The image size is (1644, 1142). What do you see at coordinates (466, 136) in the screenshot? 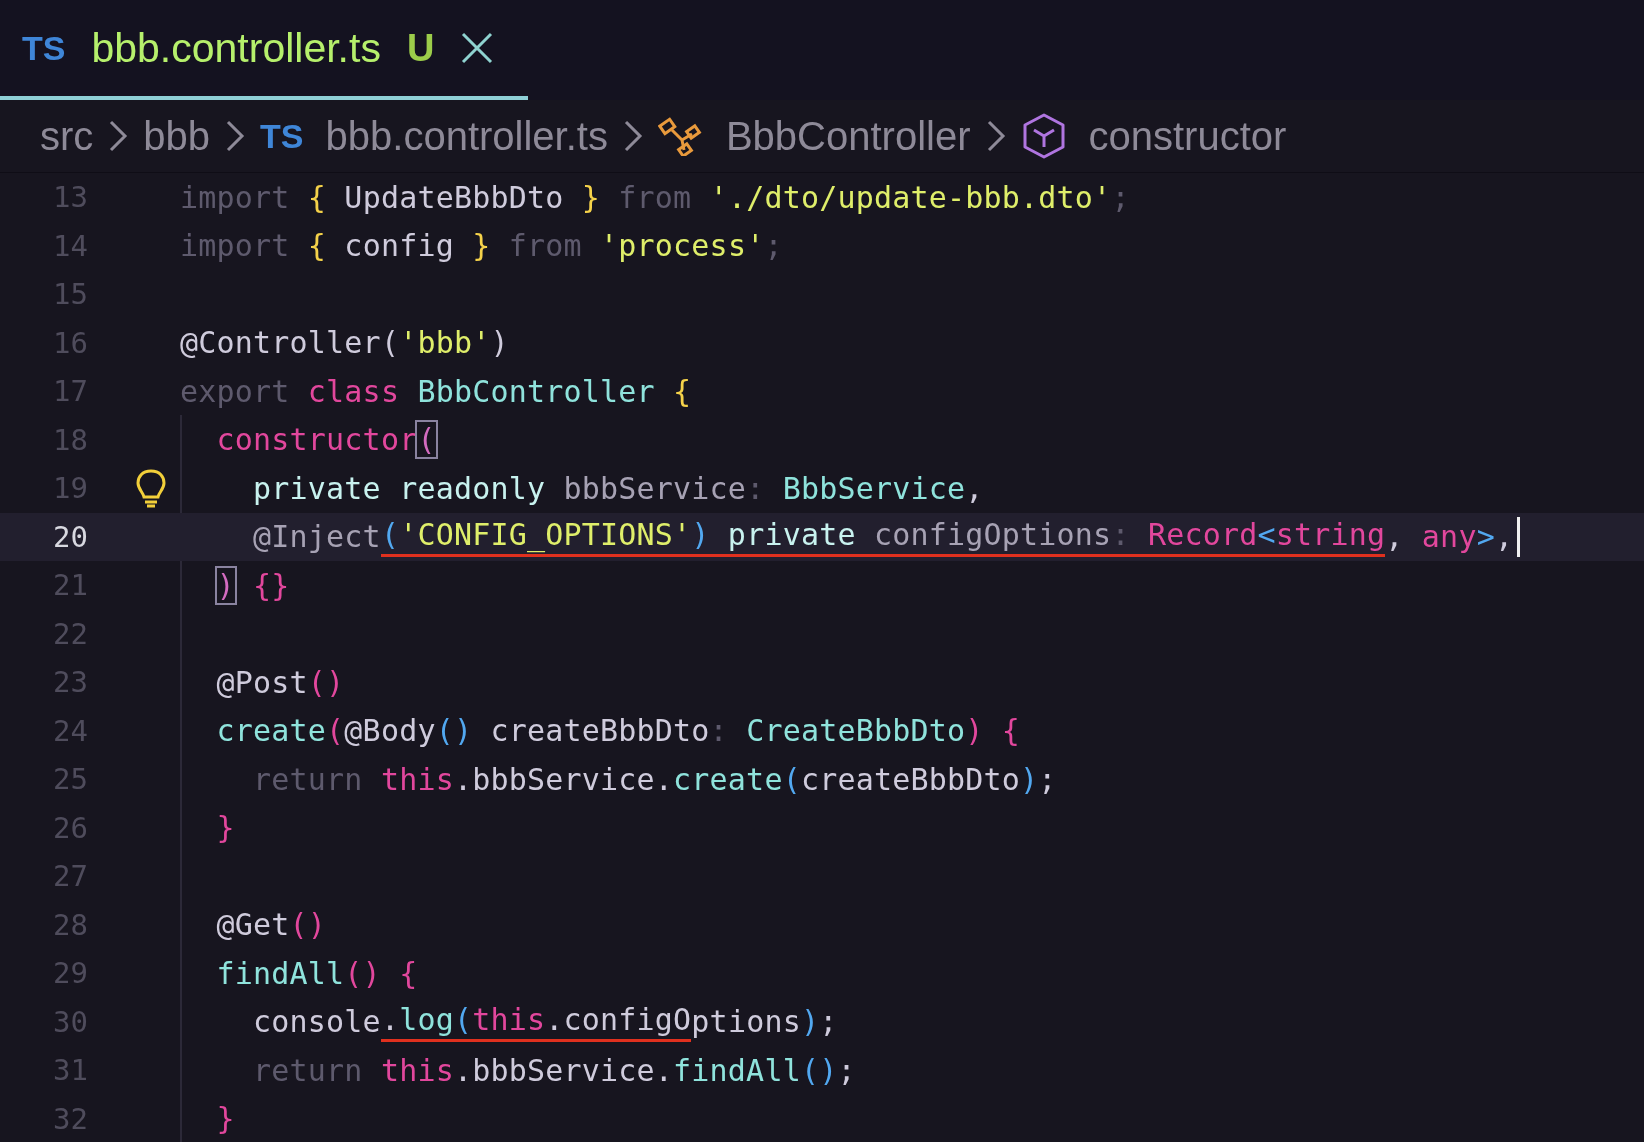
I see `breadcrumb-item: bbb.controller.ts` at bounding box center [466, 136].